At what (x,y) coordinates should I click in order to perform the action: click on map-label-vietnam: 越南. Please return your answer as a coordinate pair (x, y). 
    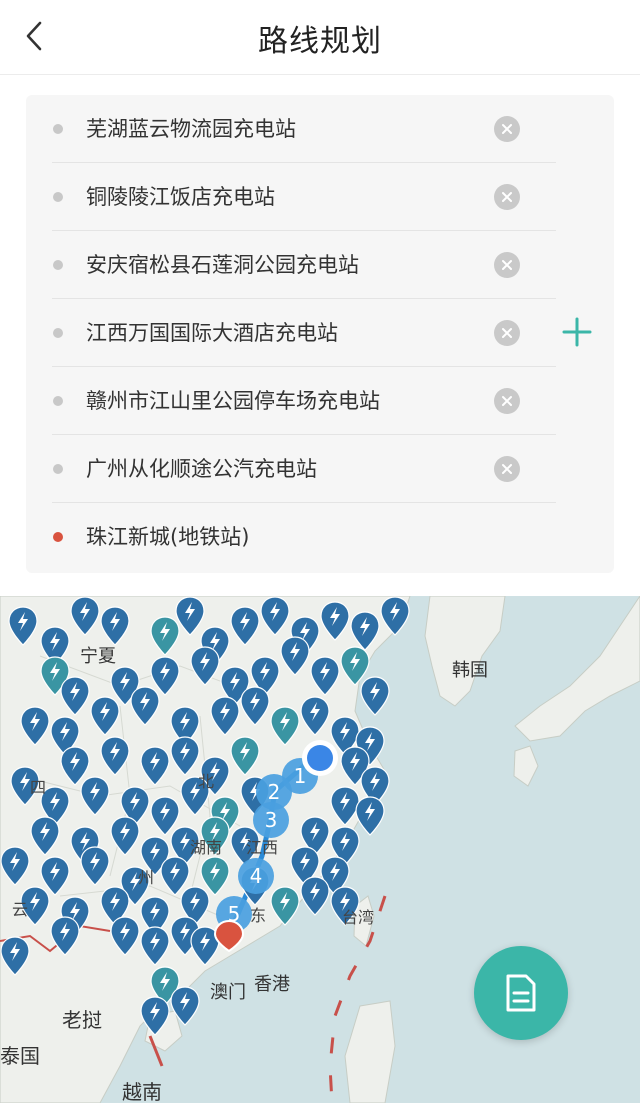
    Looking at the image, I should click on (142, 1091).